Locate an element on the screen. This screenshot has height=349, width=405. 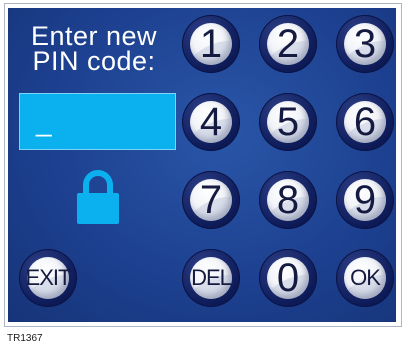
key-7-label: 7 is located at coordinates (211, 200).